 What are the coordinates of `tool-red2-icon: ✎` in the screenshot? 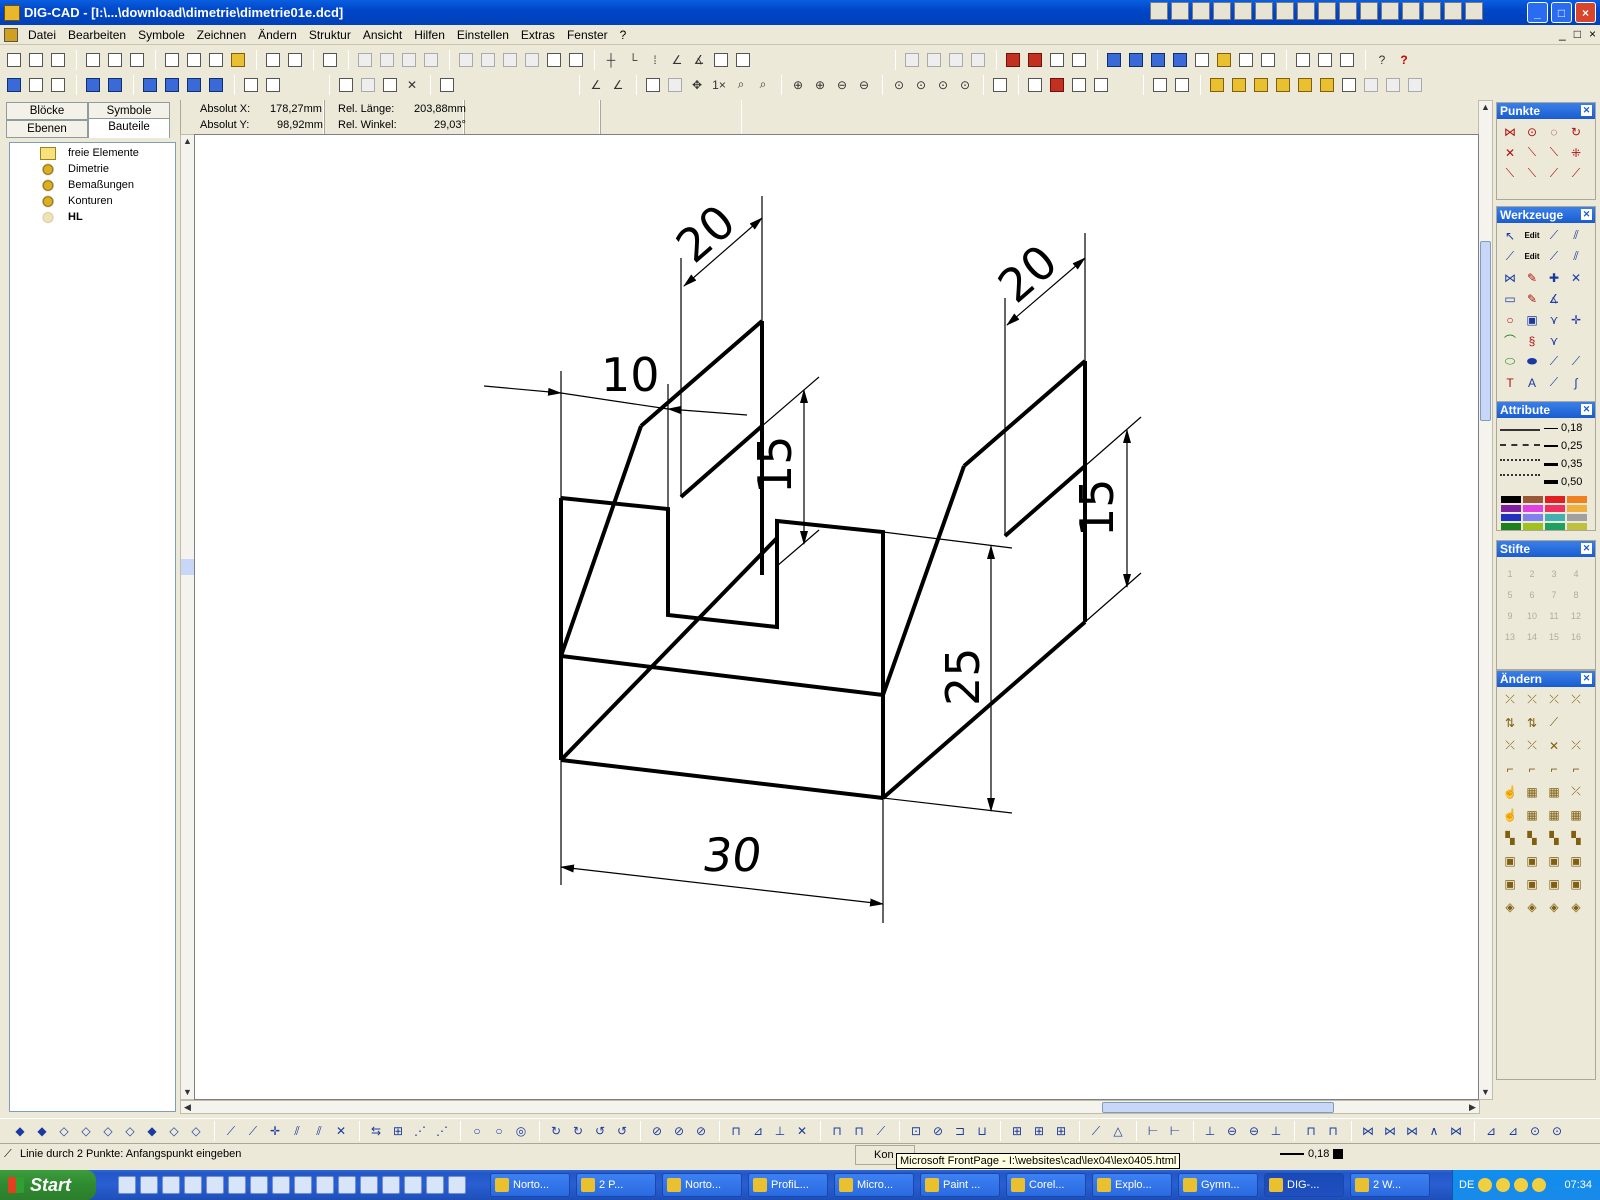 It's located at (1532, 298).